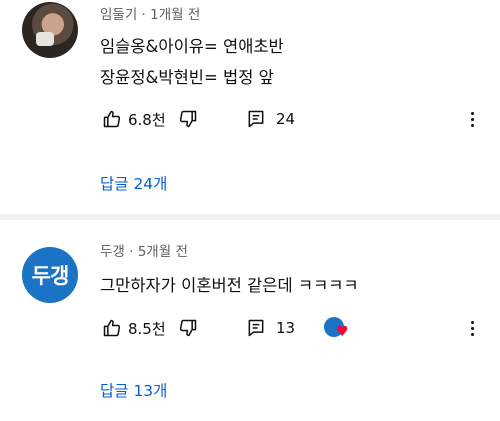 Image resolution: width=500 pixels, height=421 pixels. I want to click on author-name: 두갱, so click(112, 252).